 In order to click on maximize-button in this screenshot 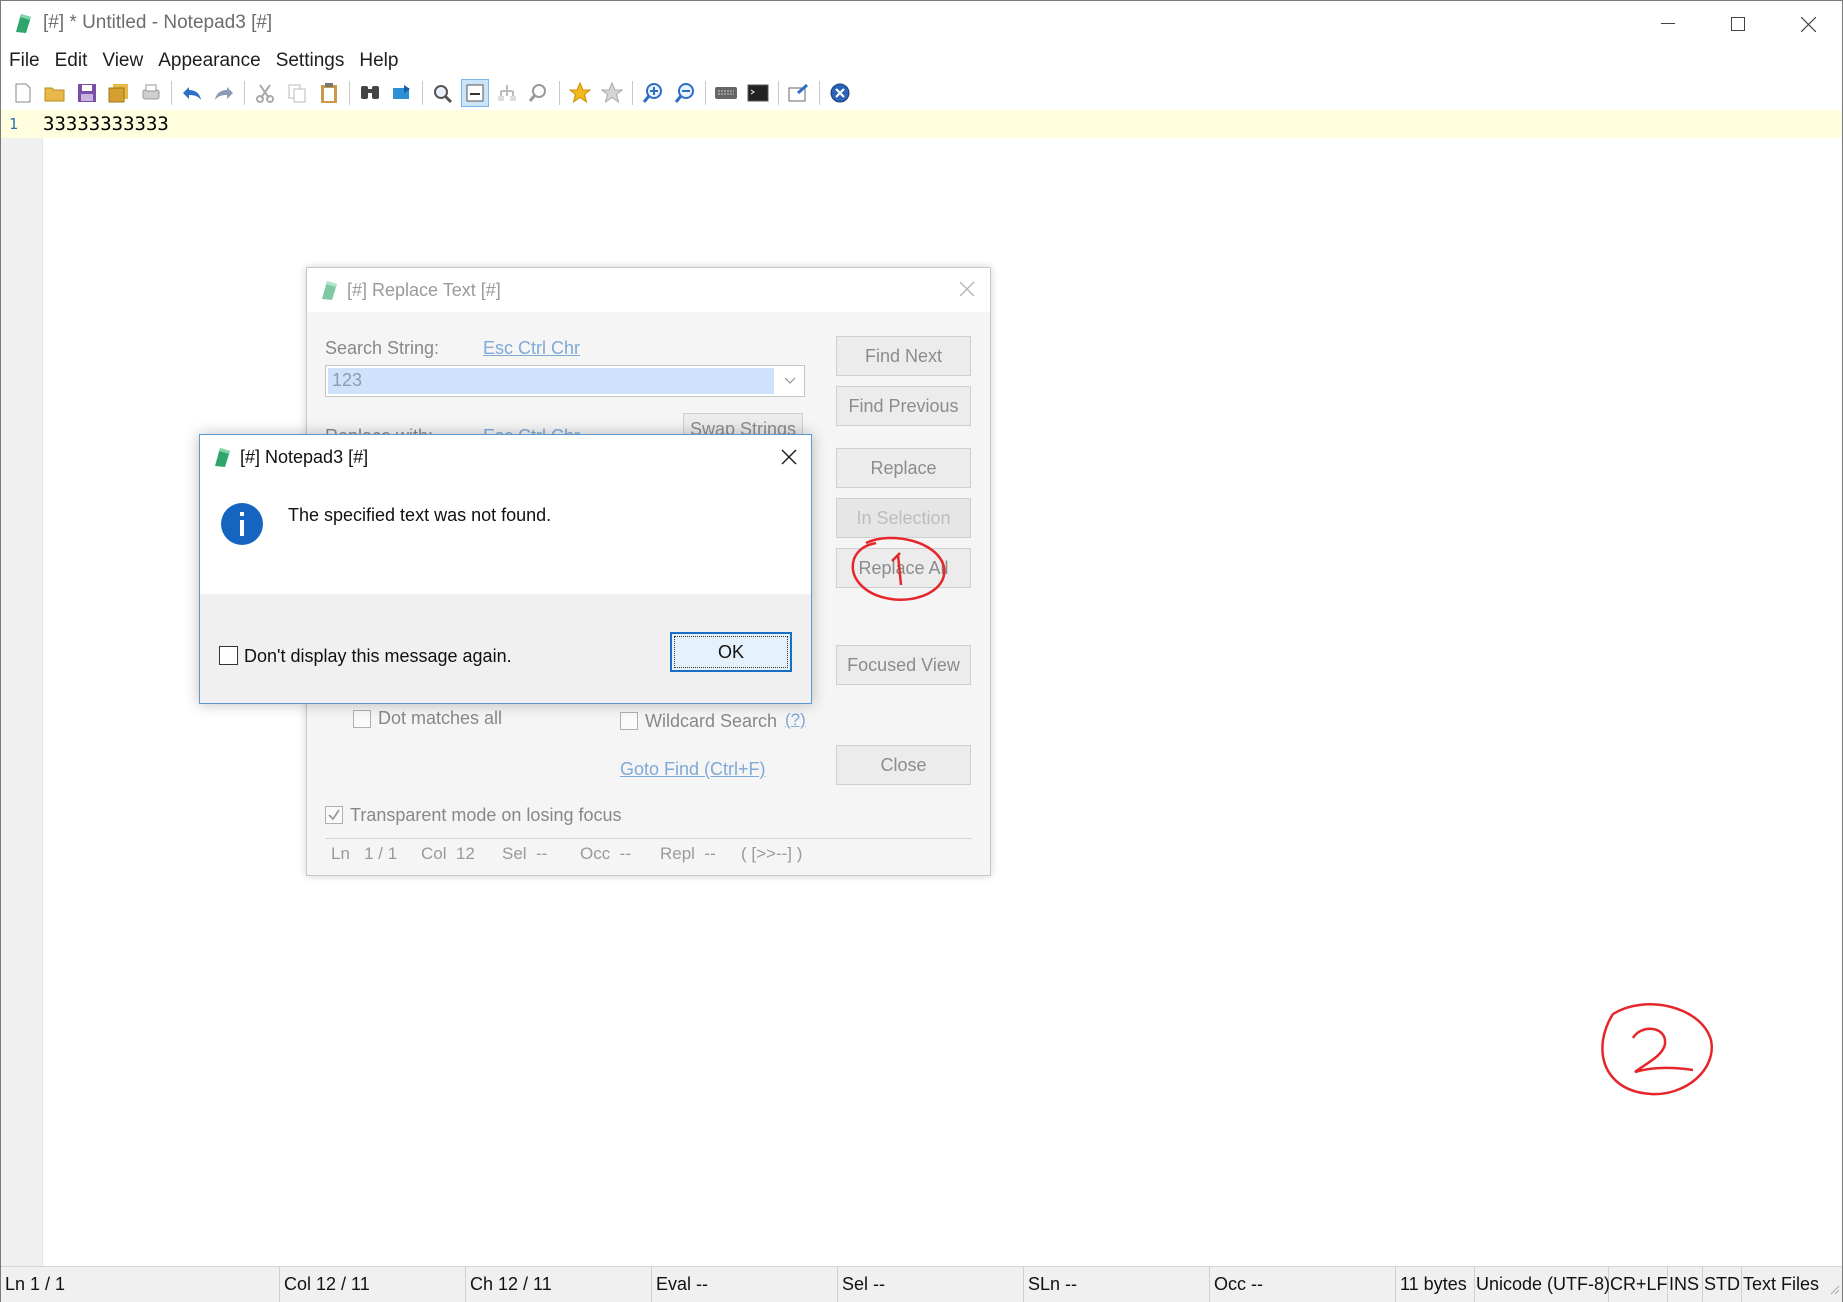, I will do `click(1738, 24)`.